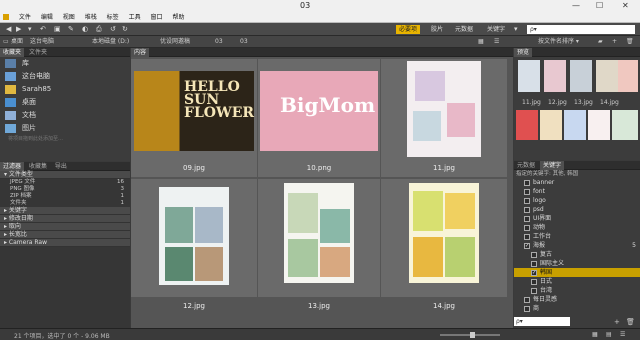 The image size is (640, 340). What do you see at coordinates (577, 200) in the screenshot?
I see `keyword-item: logo` at bounding box center [577, 200].